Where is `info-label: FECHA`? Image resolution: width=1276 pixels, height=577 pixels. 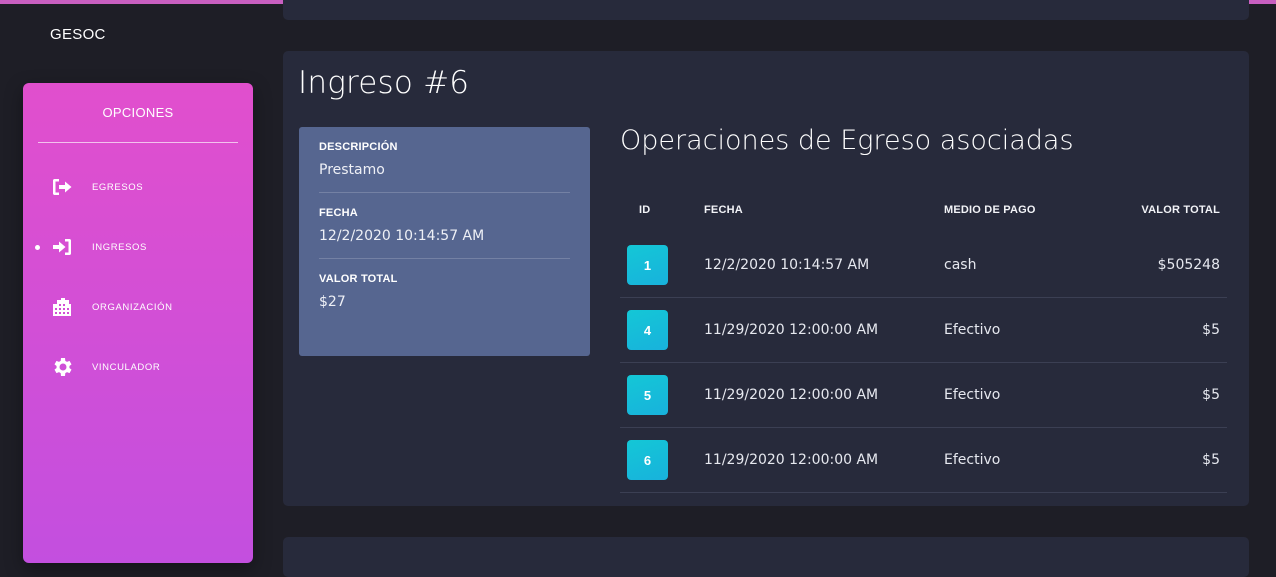 info-label: FECHA is located at coordinates (338, 213).